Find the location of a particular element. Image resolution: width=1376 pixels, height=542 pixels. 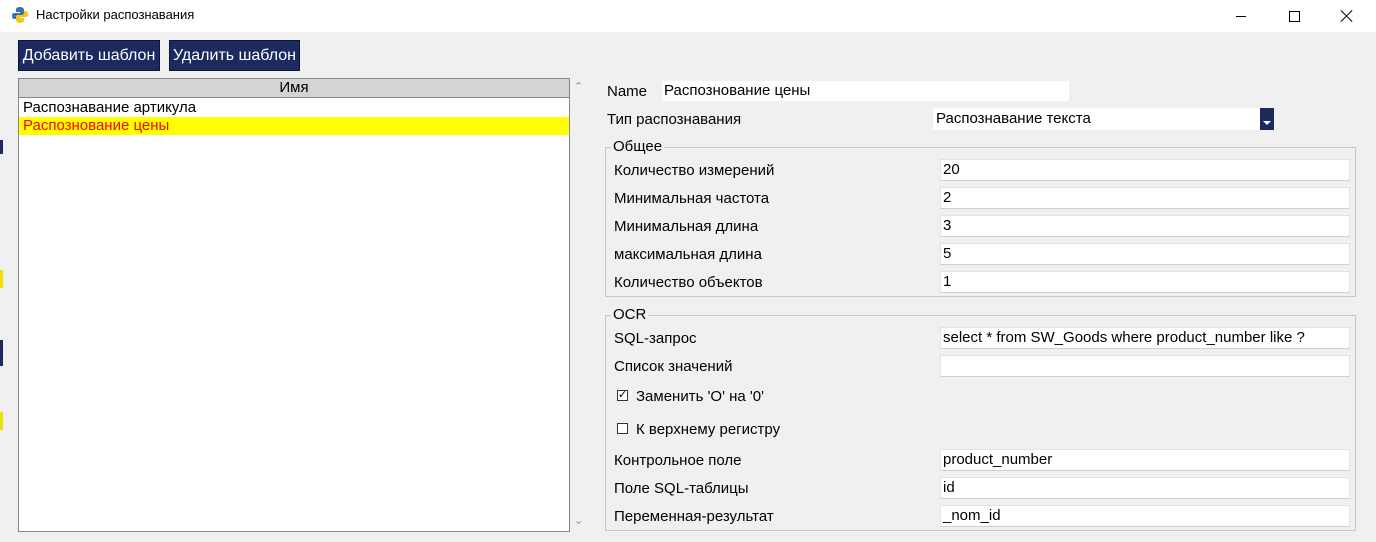

list-item-selected: Распознование цены is located at coordinates (294, 126).